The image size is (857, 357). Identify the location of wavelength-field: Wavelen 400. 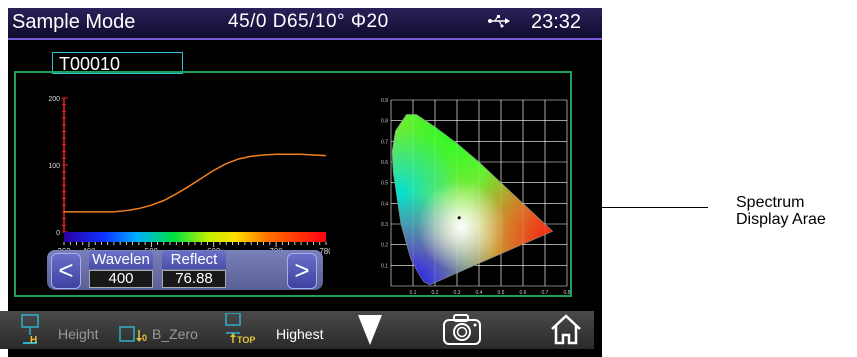
(121, 269).